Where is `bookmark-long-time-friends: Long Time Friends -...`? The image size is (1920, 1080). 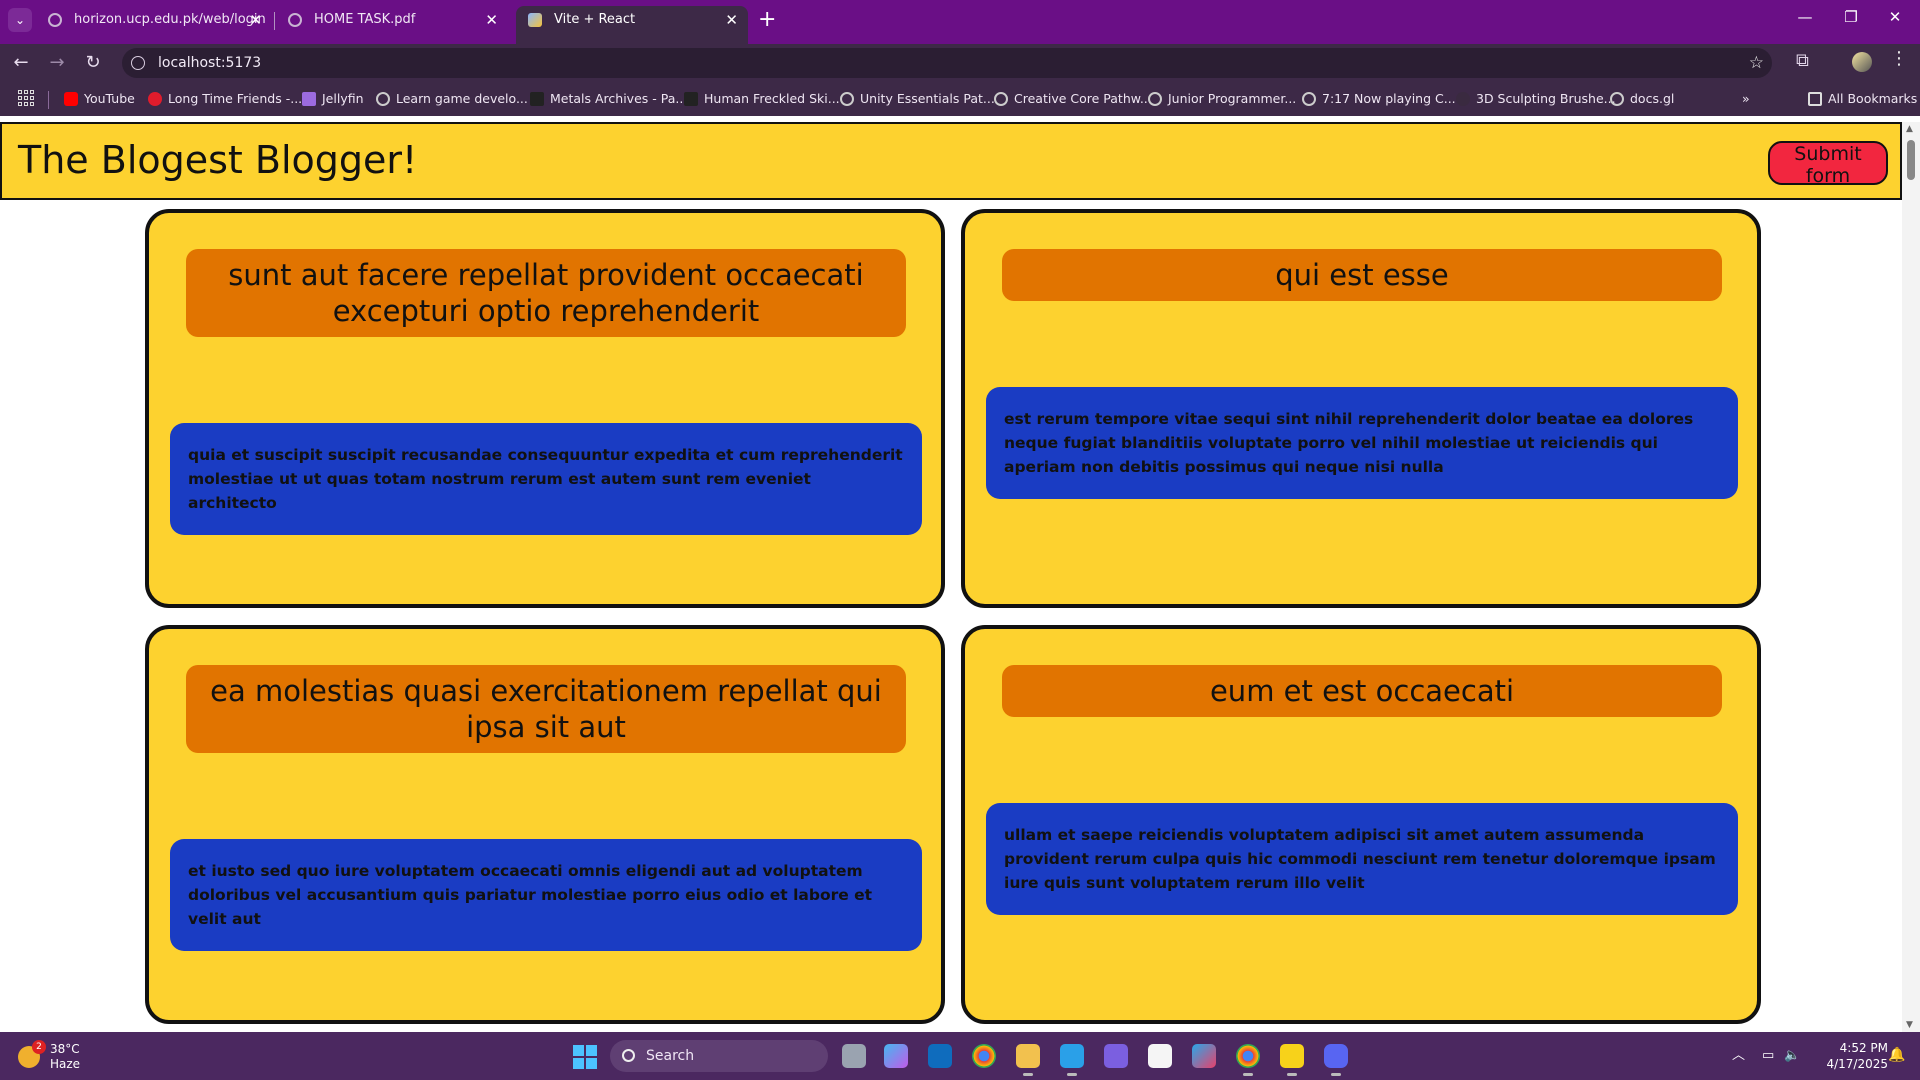
bookmark-long-time-friends: Long Time Friends -... is located at coordinates (225, 99).